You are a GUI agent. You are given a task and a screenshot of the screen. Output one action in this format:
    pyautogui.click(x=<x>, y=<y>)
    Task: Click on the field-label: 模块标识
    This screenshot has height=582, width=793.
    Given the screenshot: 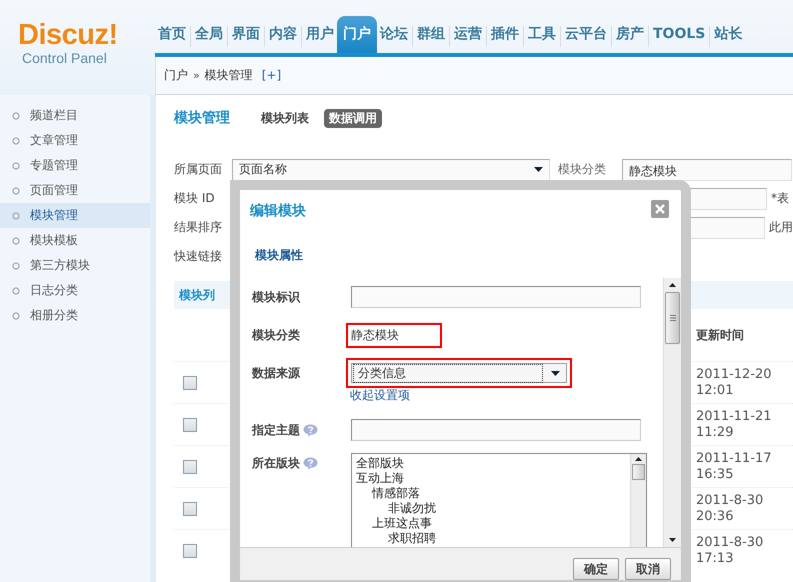 What is the action you would take?
    pyautogui.click(x=276, y=297)
    